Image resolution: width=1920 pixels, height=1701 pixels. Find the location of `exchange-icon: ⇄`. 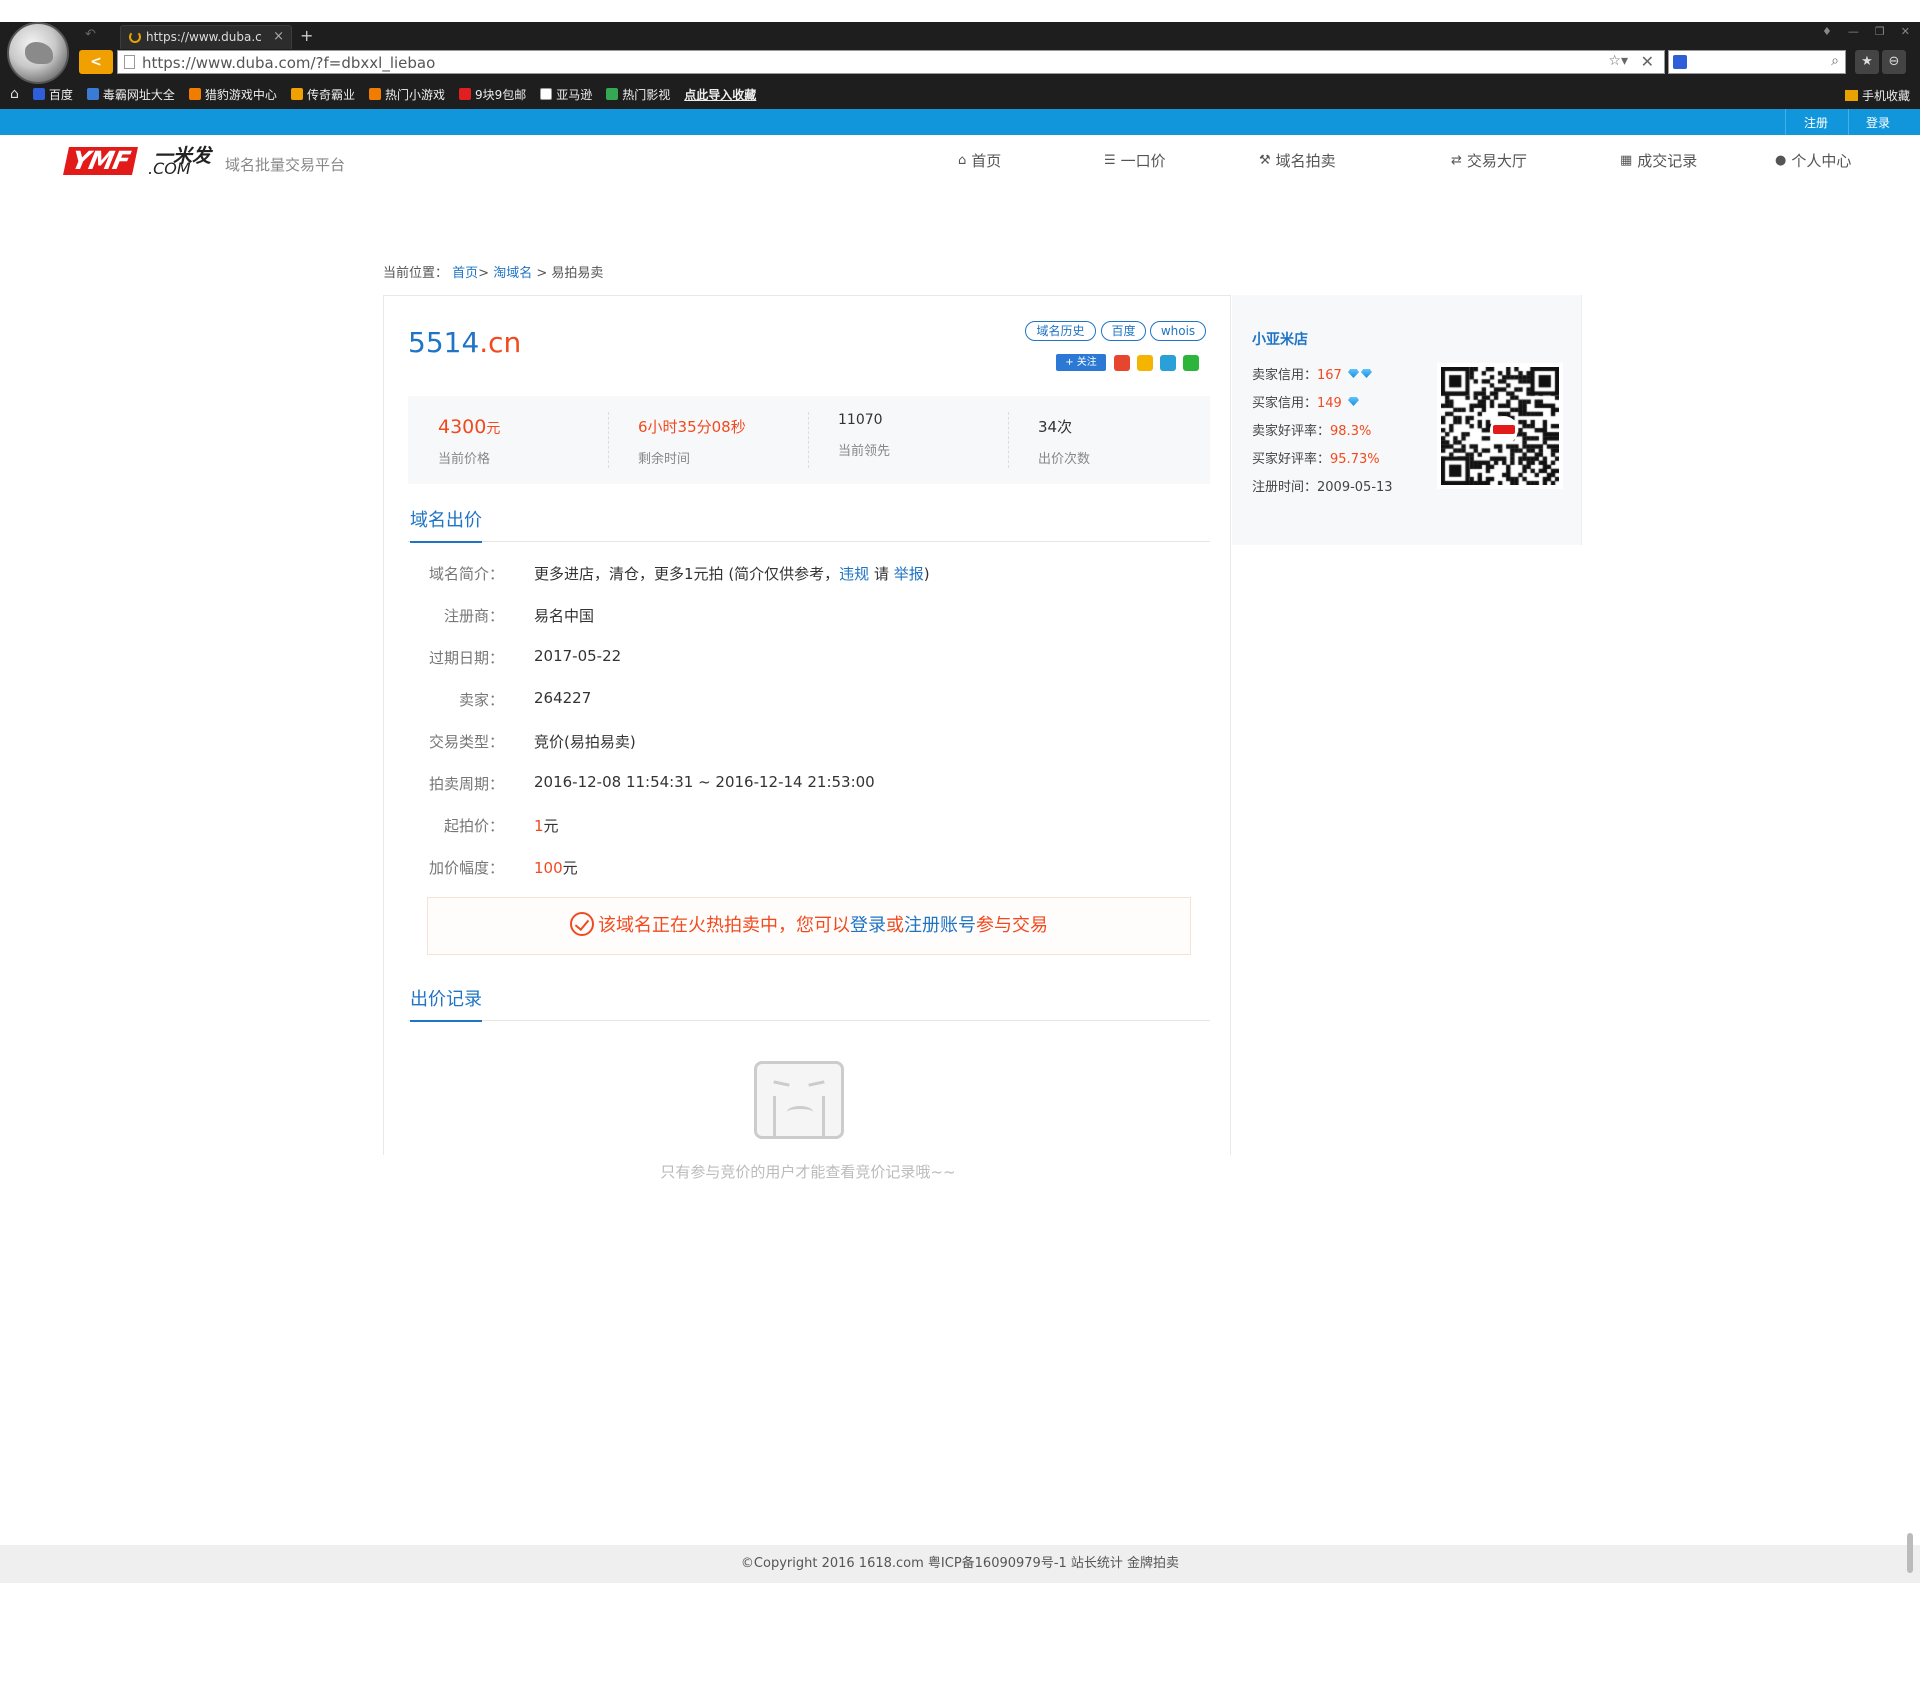

exchange-icon: ⇄ is located at coordinates (1456, 160).